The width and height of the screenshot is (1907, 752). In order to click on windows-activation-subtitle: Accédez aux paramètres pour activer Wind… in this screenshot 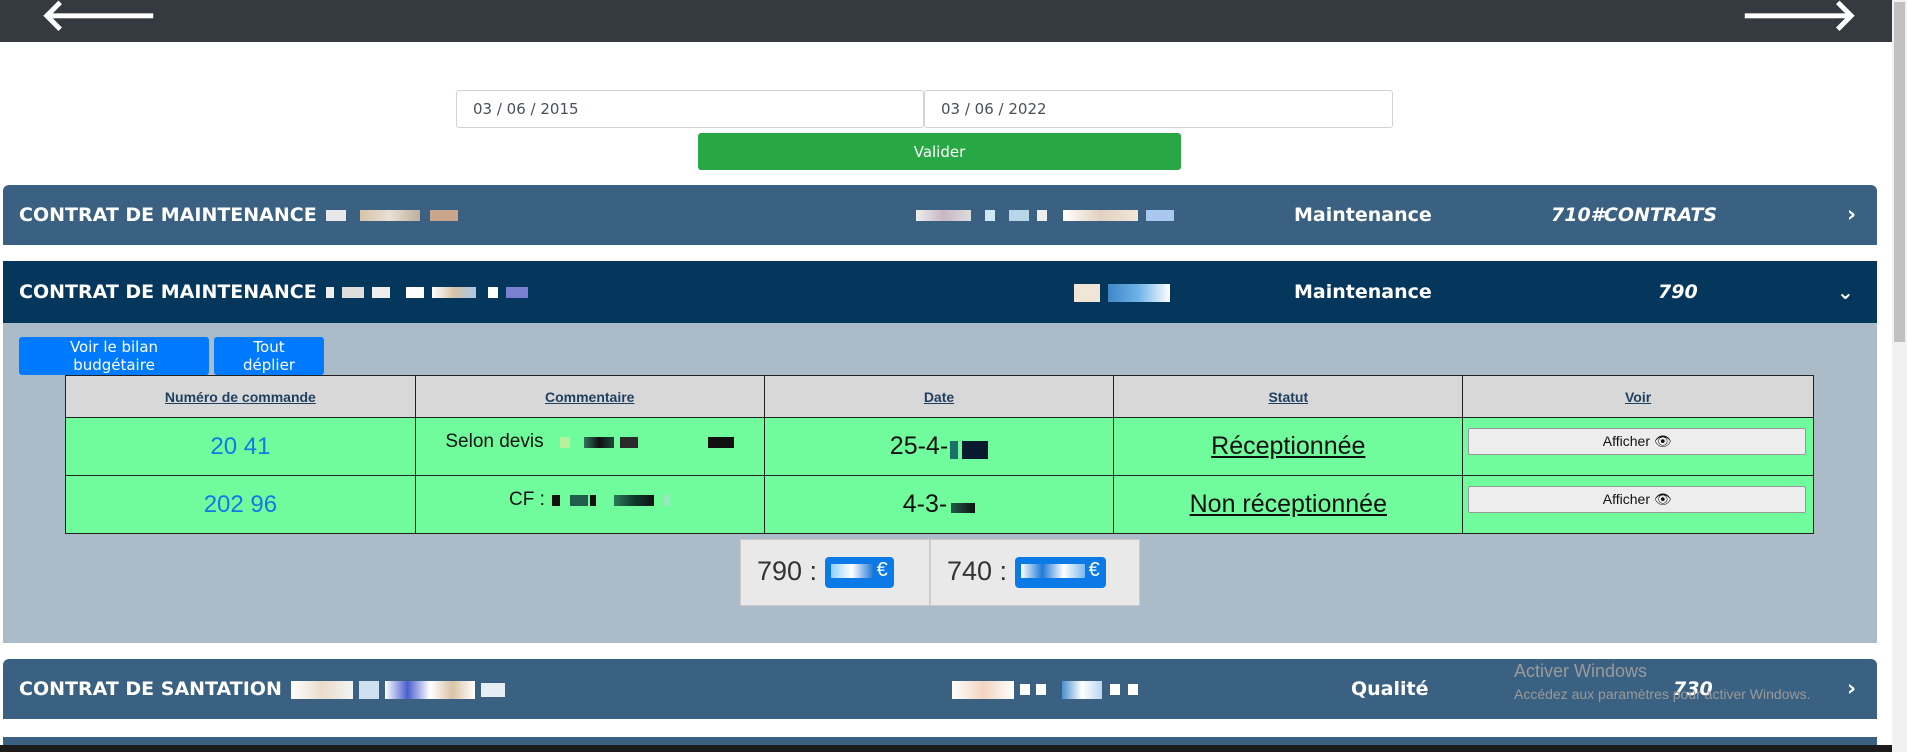, I will do `click(1662, 694)`.